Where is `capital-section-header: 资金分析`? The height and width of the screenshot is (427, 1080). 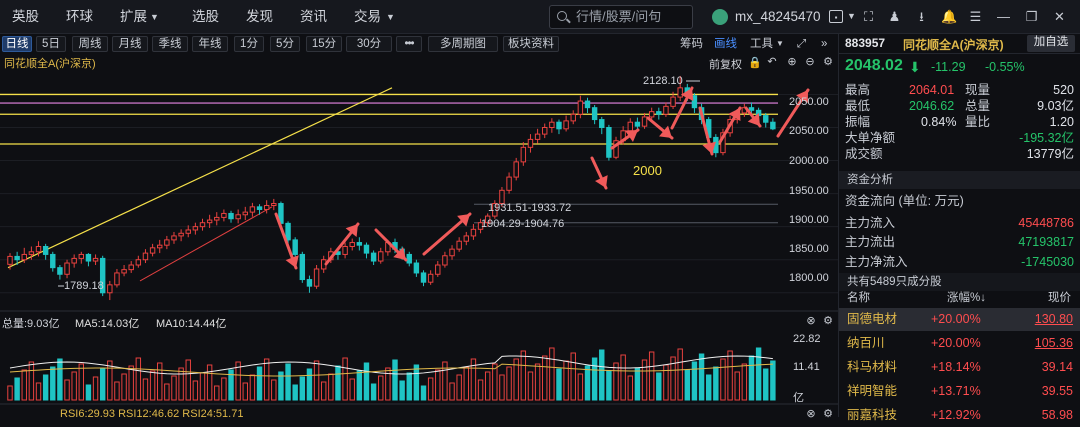
capital-section-header: 资金分析 is located at coordinates (959, 180).